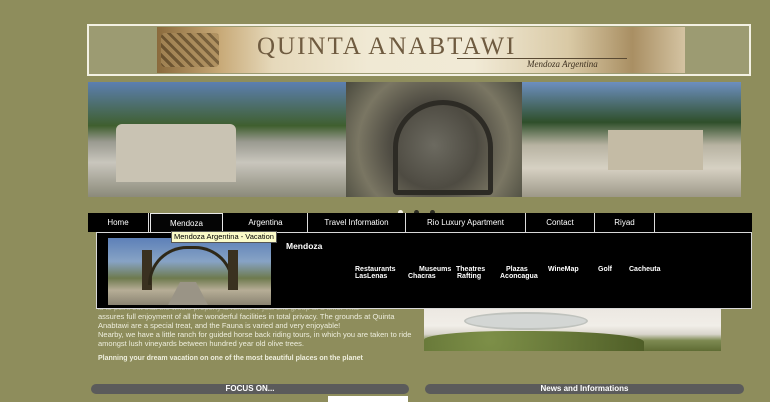  I want to click on dropdown-link-cacheuta: Cacheuta, so click(645, 269).